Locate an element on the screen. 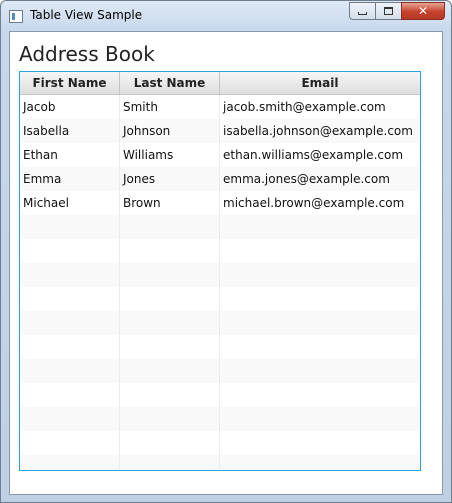  cell-email: ethan.williams@example.com is located at coordinates (313, 155).